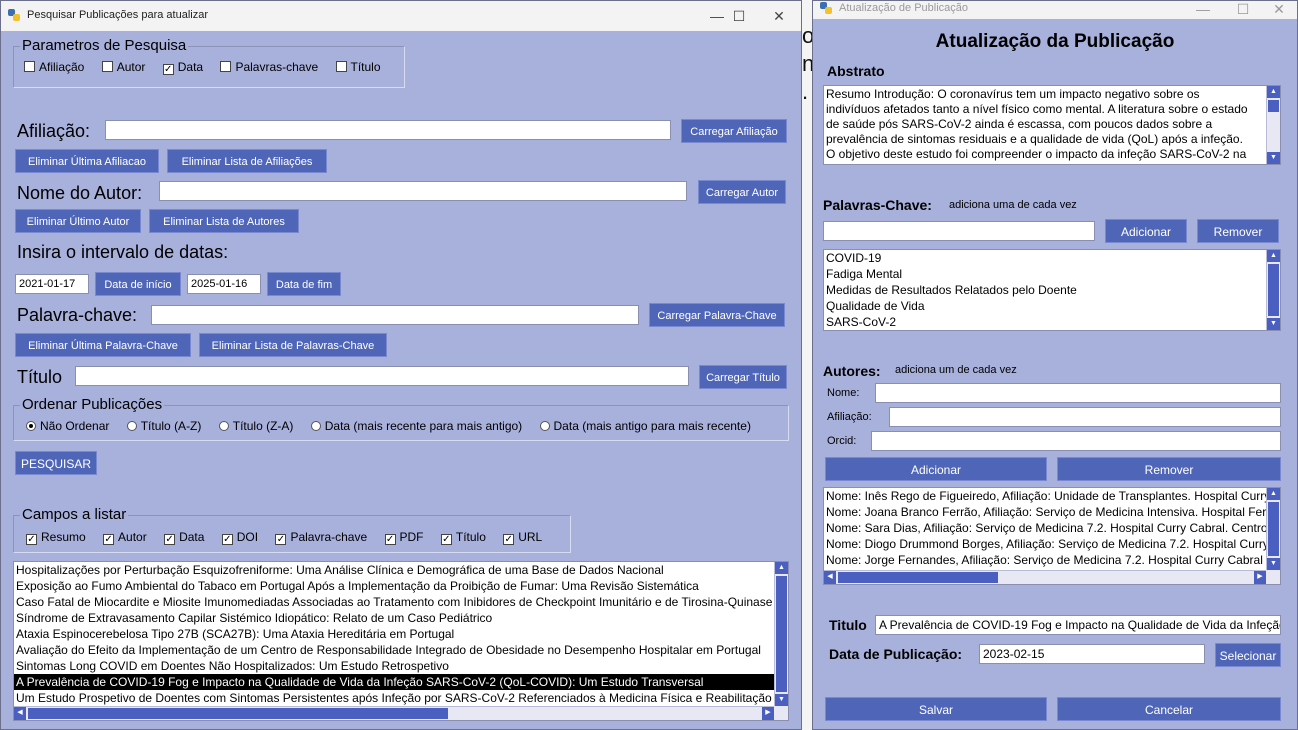 The height and width of the screenshot is (730, 1298). What do you see at coordinates (1045, 258) in the screenshot?
I see `keyword-item: COVID-19` at bounding box center [1045, 258].